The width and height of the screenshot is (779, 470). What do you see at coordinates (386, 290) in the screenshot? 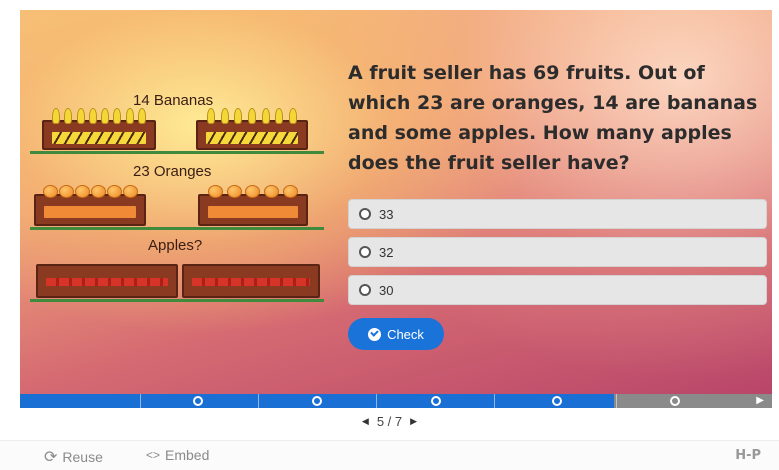
I see `answer-label: 30` at bounding box center [386, 290].